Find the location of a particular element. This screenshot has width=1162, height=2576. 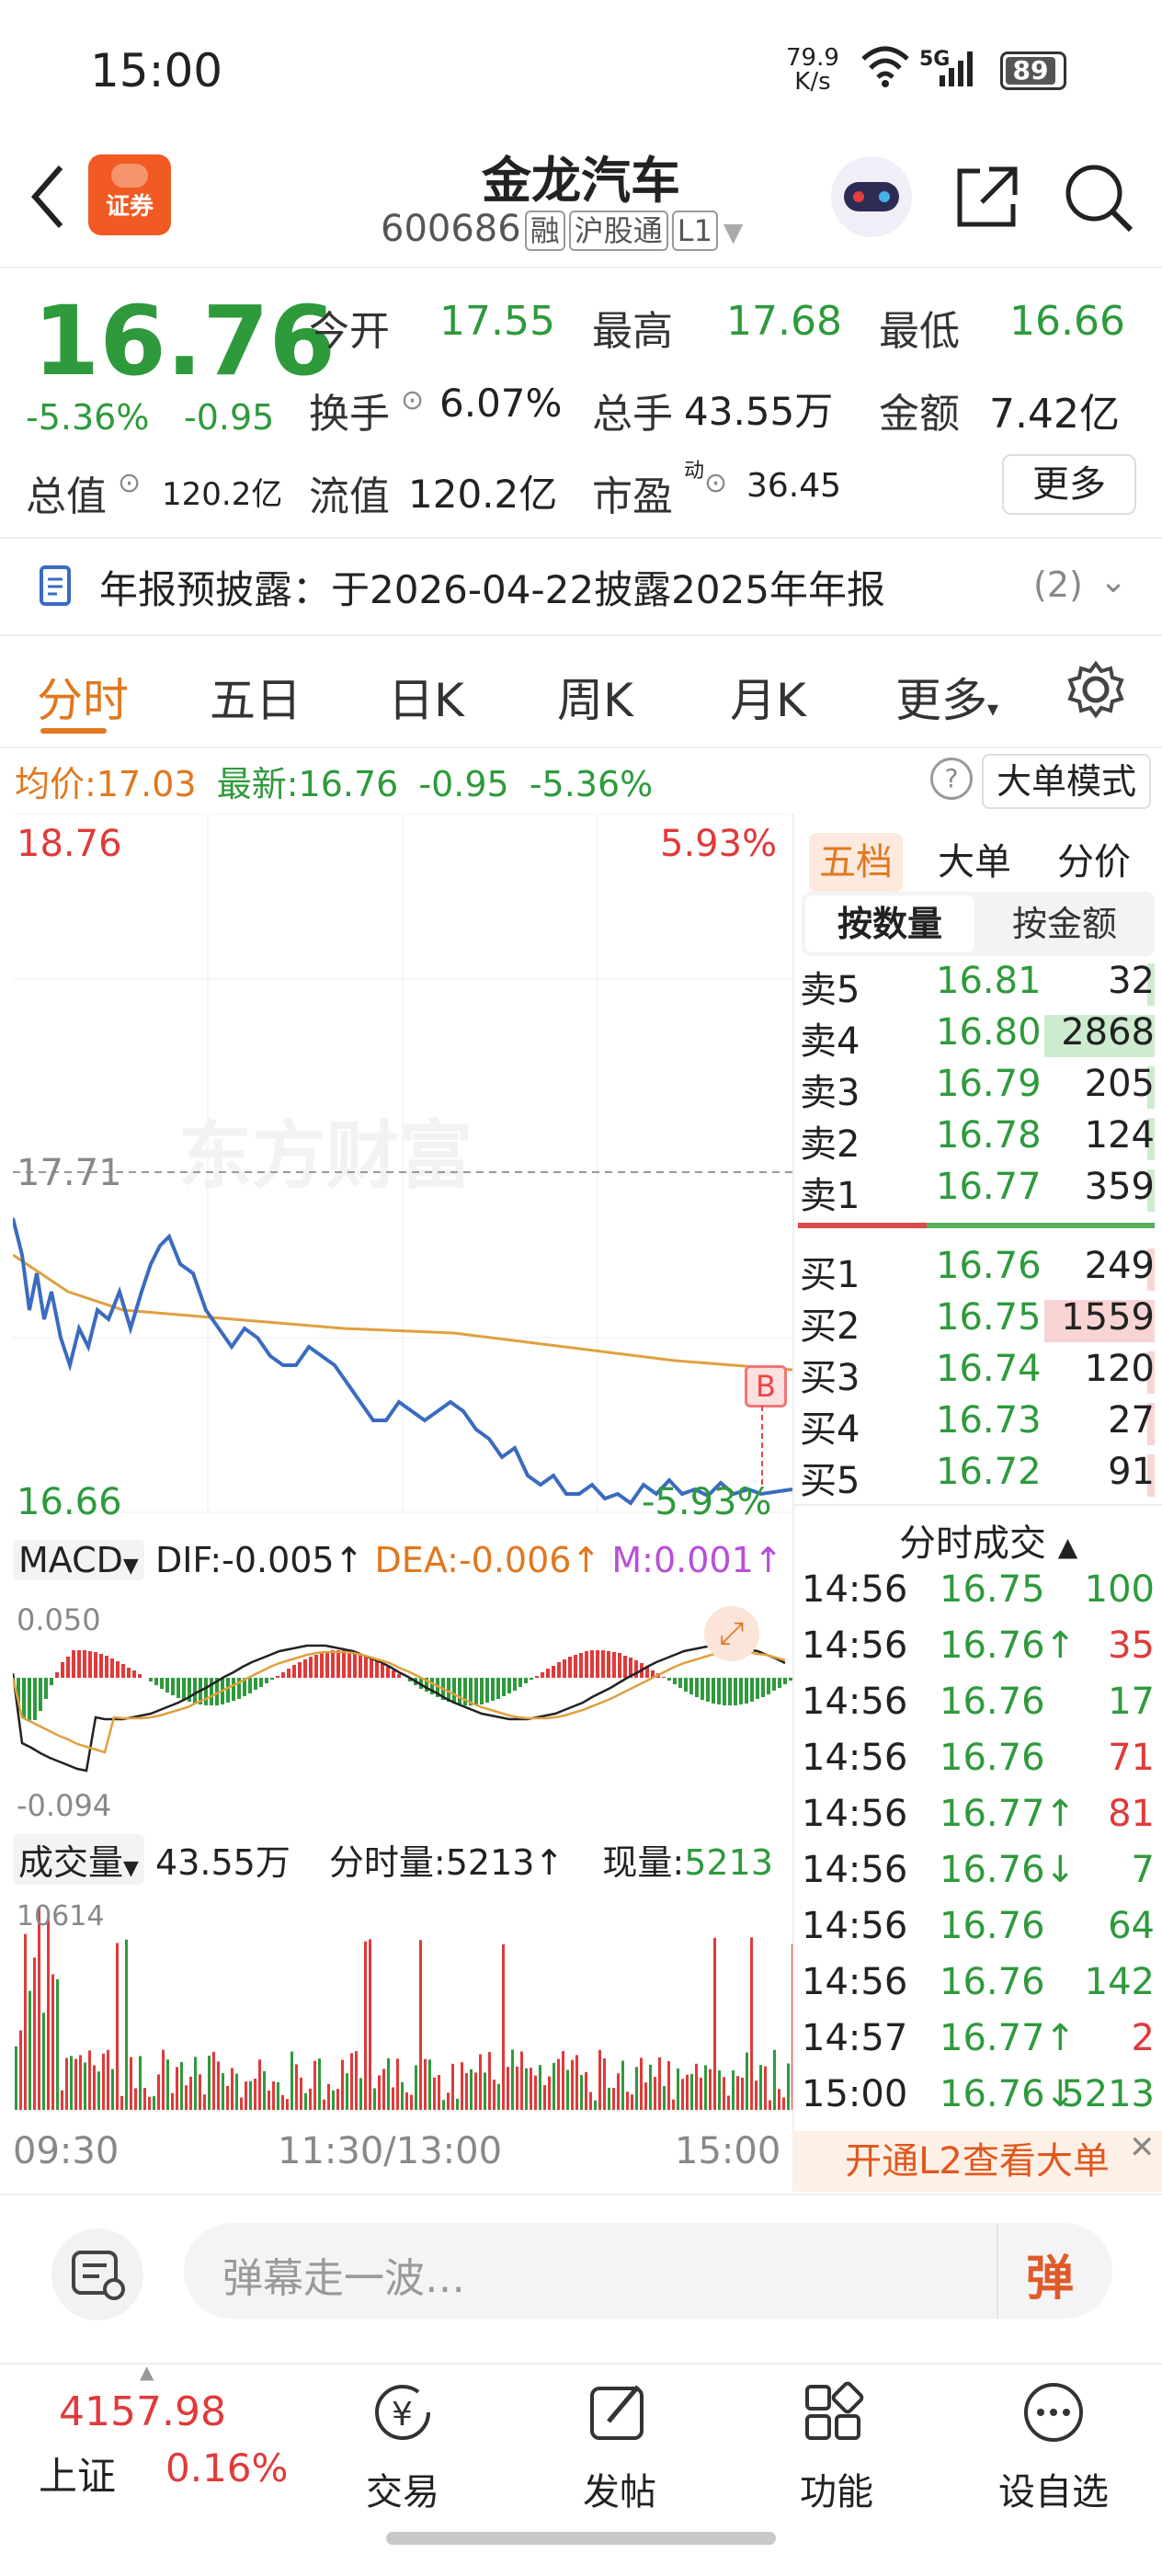

more-button: 更多 is located at coordinates (1069, 484).